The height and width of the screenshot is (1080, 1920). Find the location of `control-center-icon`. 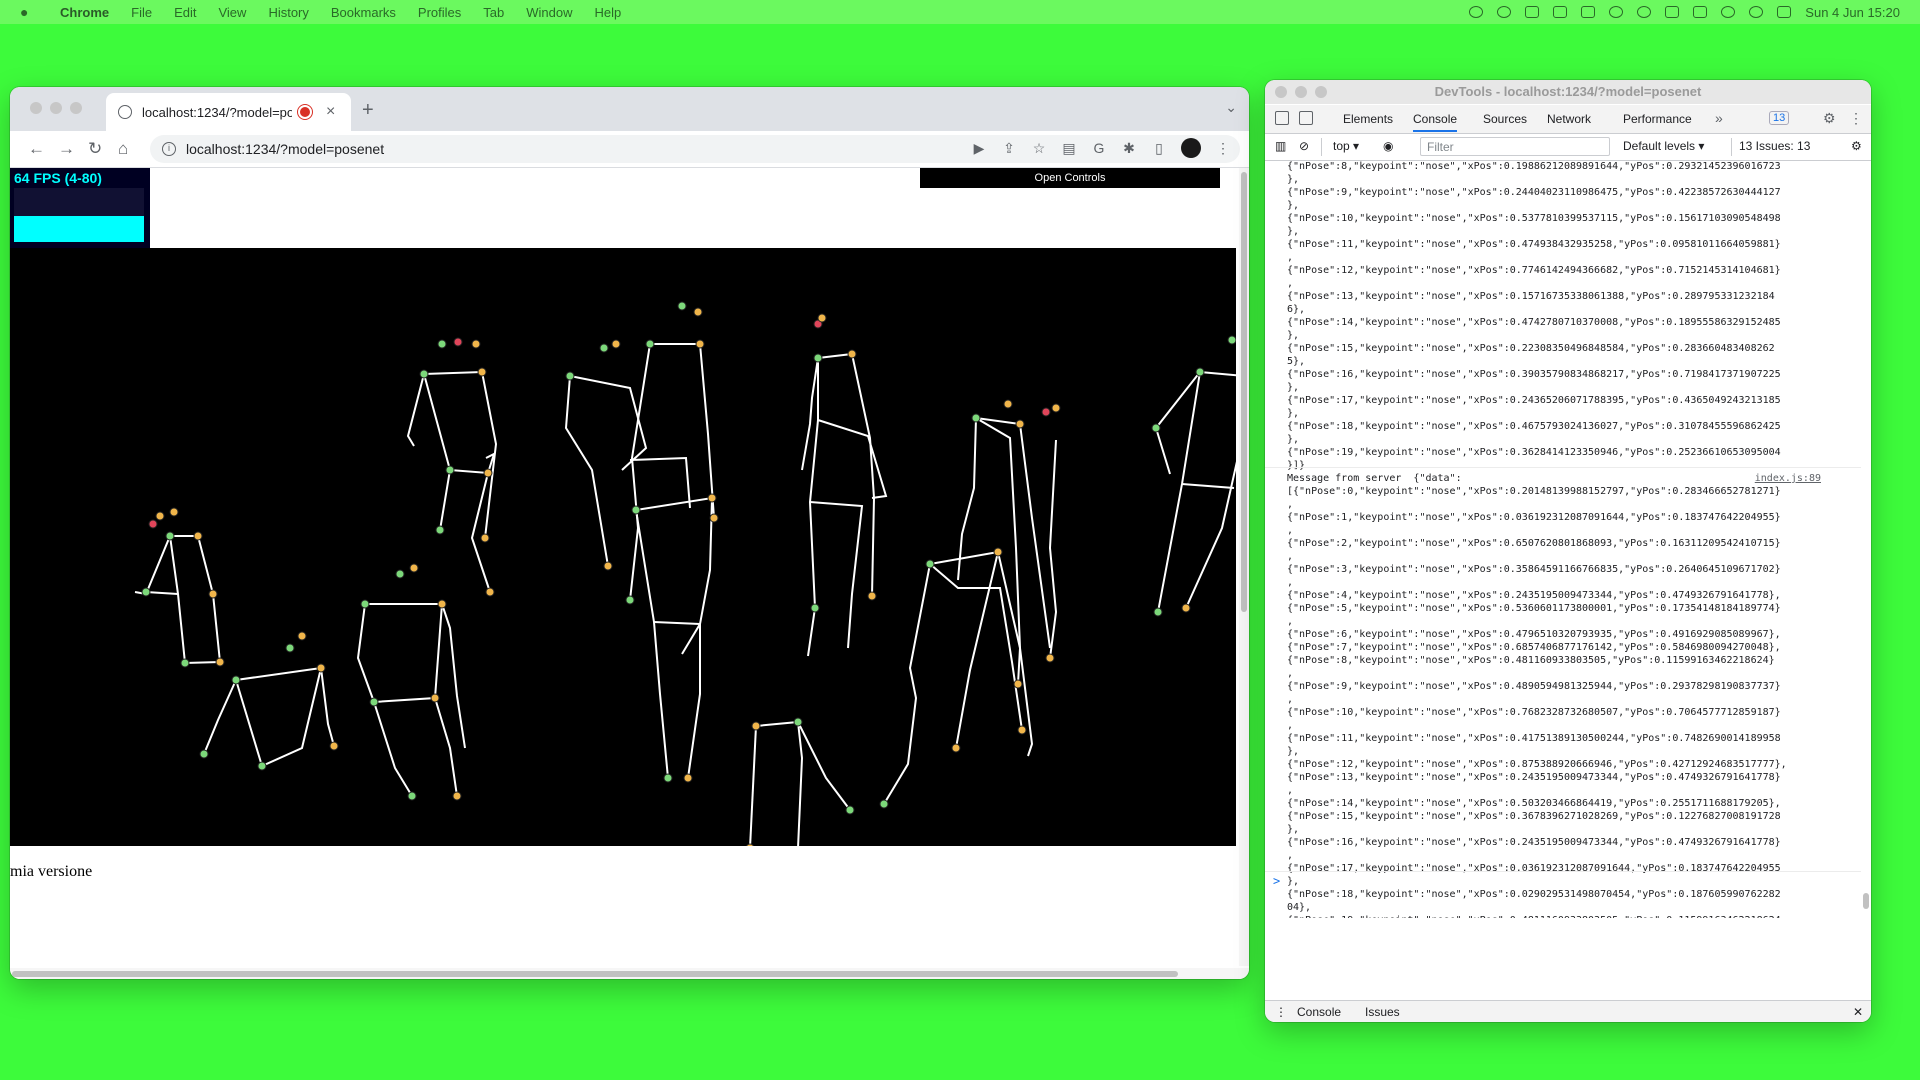

control-center-icon is located at coordinates (1784, 12).